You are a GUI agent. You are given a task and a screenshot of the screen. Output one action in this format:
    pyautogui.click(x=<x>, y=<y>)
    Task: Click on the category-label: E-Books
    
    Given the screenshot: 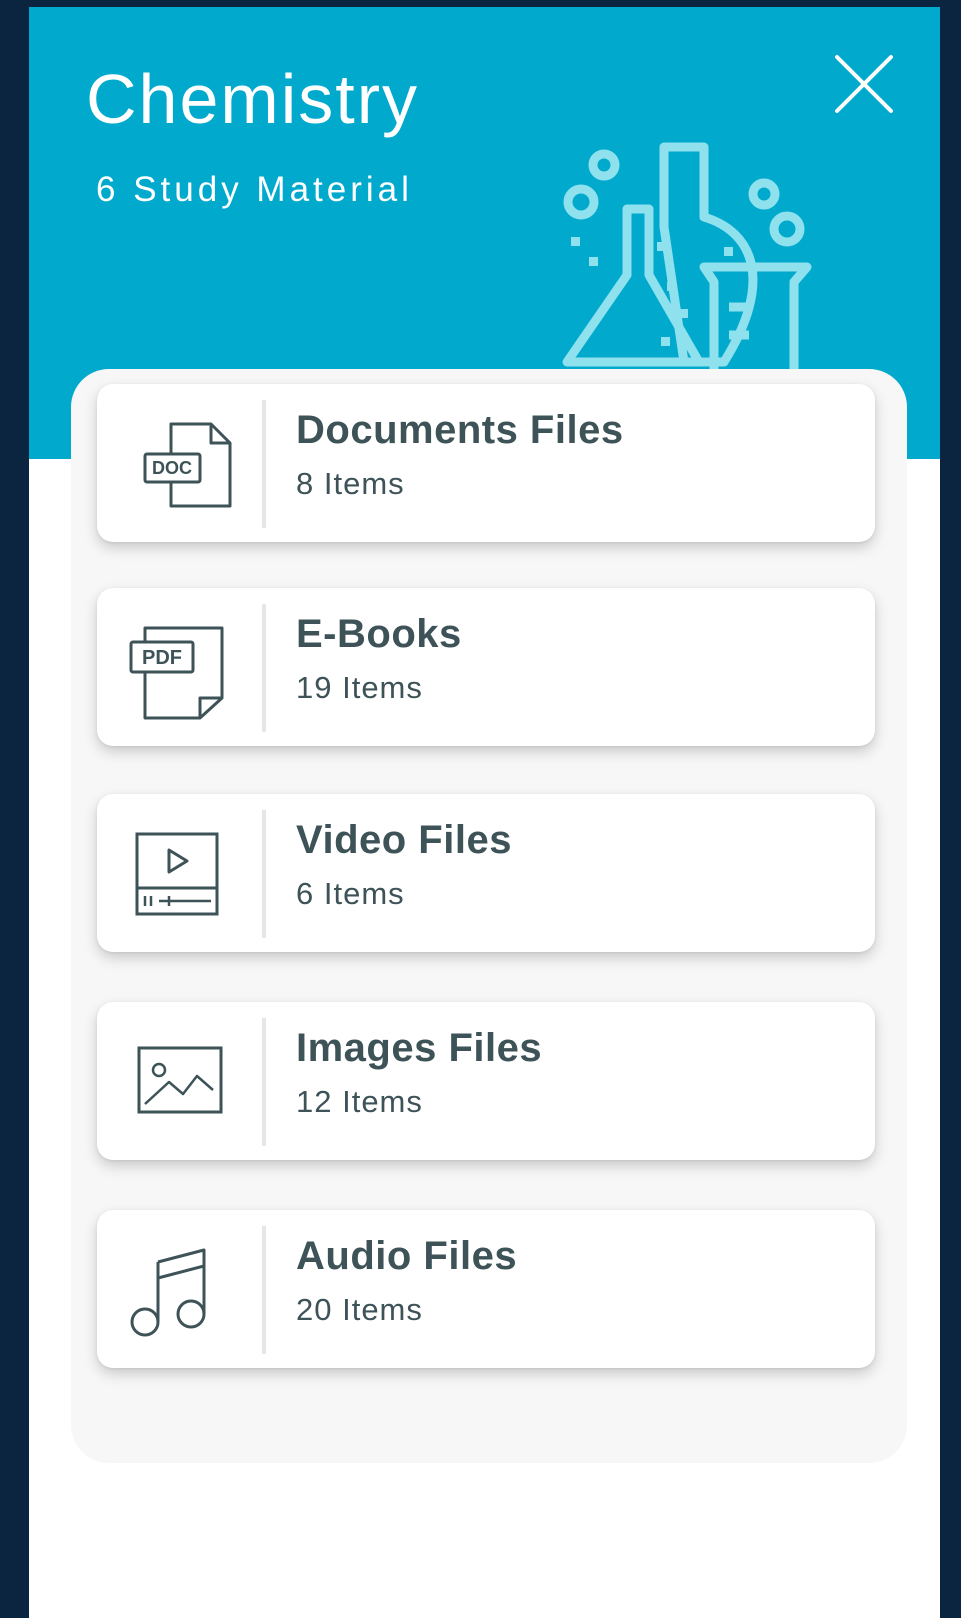 What is the action you would take?
    pyautogui.click(x=379, y=634)
    